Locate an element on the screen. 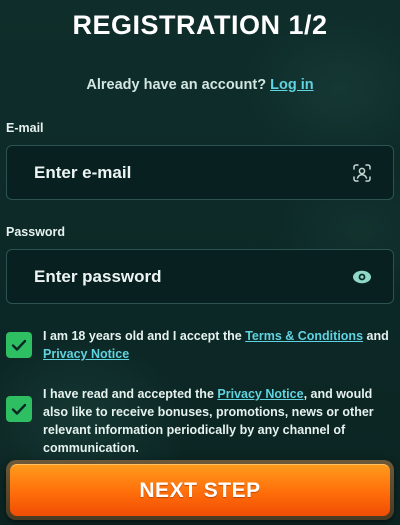 This screenshot has width=400, height=525. privacy-notice-link: Privacy Notice is located at coordinates (86, 354).